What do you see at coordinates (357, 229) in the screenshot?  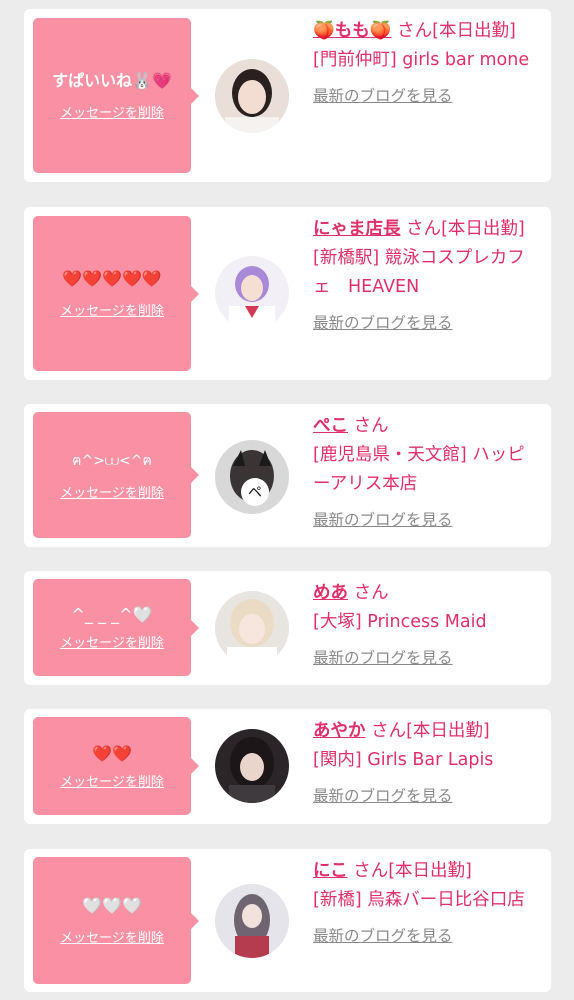 I see `sender-name-link: にゃま店長` at bounding box center [357, 229].